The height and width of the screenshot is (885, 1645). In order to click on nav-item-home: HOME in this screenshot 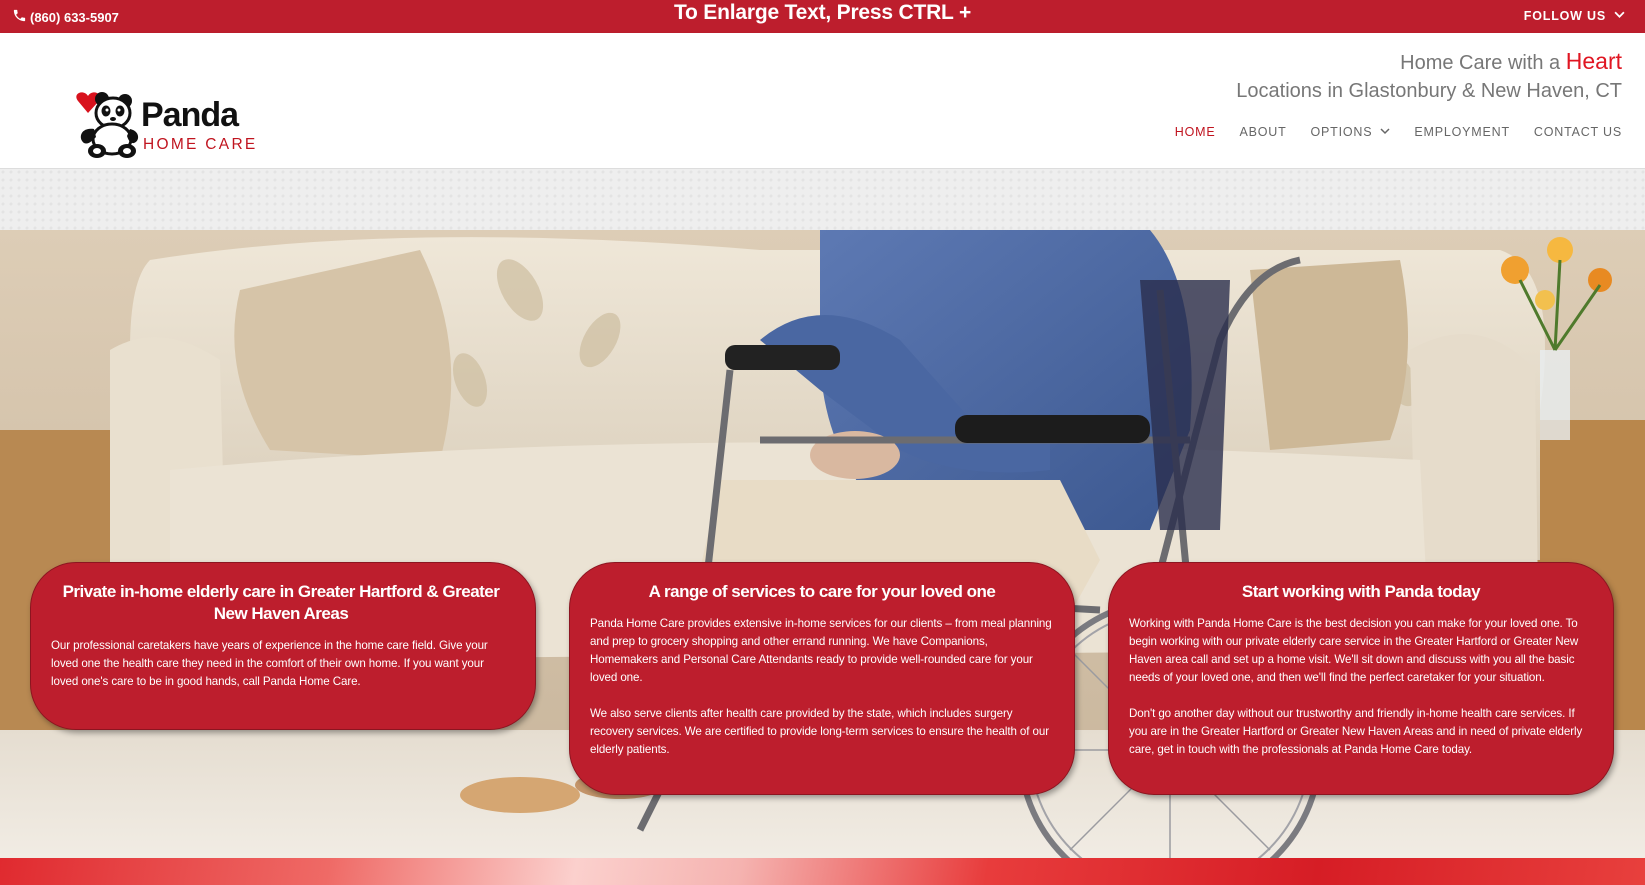, I will do `click(1195, 132)`.